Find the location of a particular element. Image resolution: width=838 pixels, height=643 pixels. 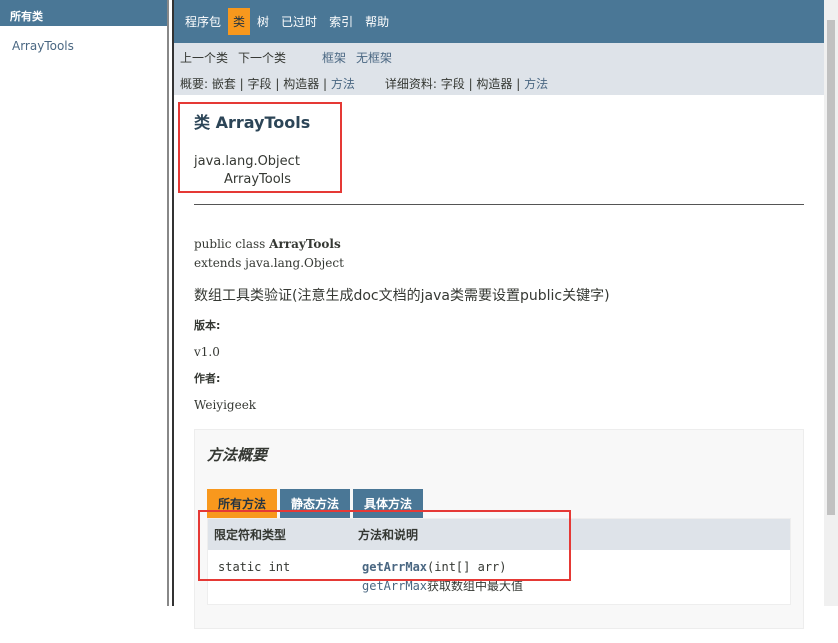

next-class: 下一个类 is located at coordinates (262, 58).